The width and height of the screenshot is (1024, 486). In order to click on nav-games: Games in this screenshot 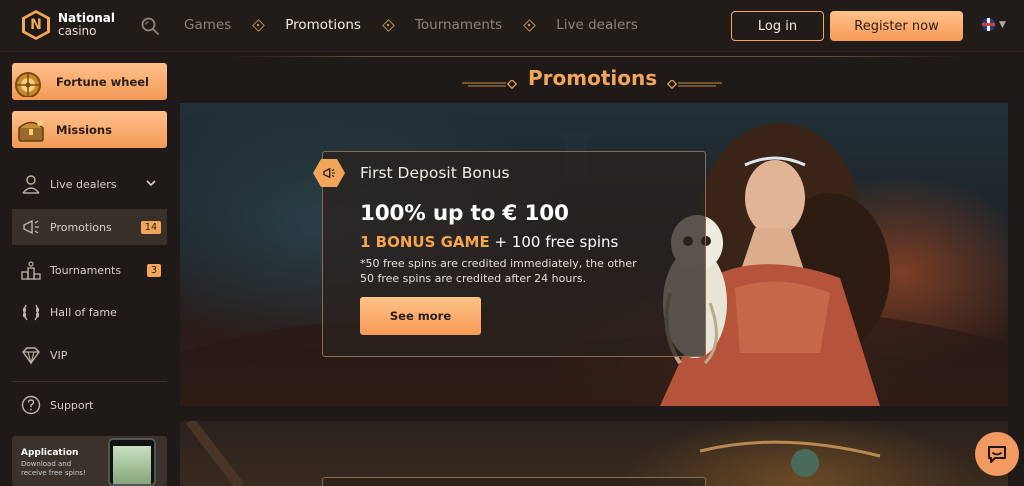, I will do `click(207, 25)`.